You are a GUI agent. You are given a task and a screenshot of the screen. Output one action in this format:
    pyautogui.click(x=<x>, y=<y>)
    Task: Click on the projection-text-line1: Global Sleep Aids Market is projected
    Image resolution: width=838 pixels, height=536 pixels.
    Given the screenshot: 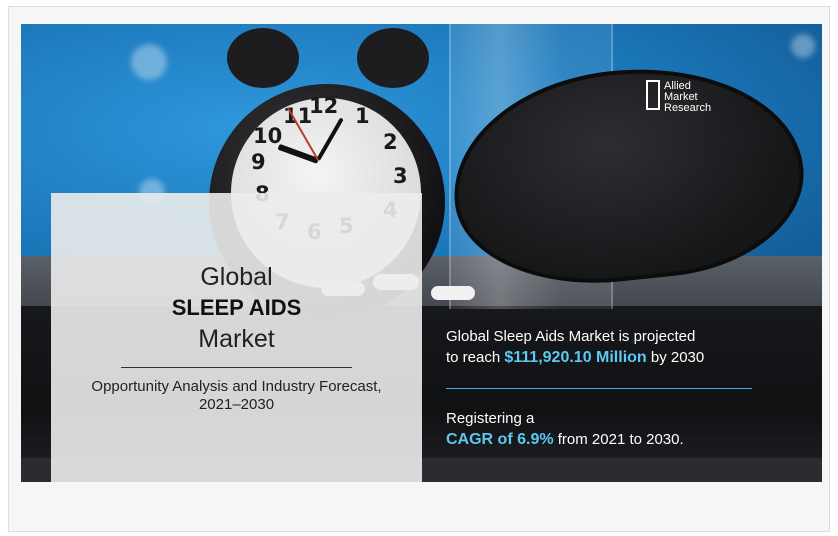 What is the action you would take?
    pyautogui.click(x=571, y=336)
    